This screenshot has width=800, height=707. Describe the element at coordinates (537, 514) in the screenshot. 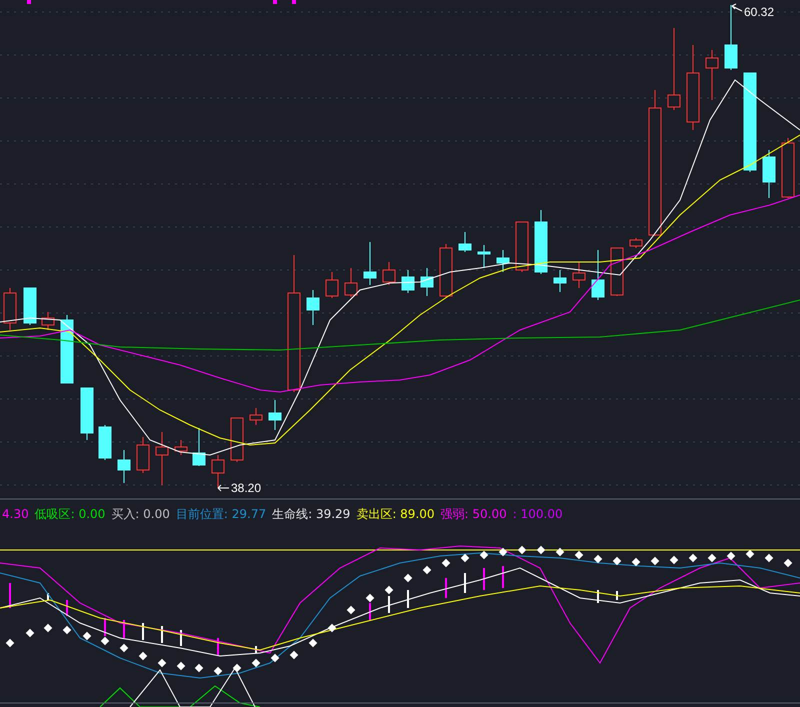

I see `legend-label: : 100.00` at that location.